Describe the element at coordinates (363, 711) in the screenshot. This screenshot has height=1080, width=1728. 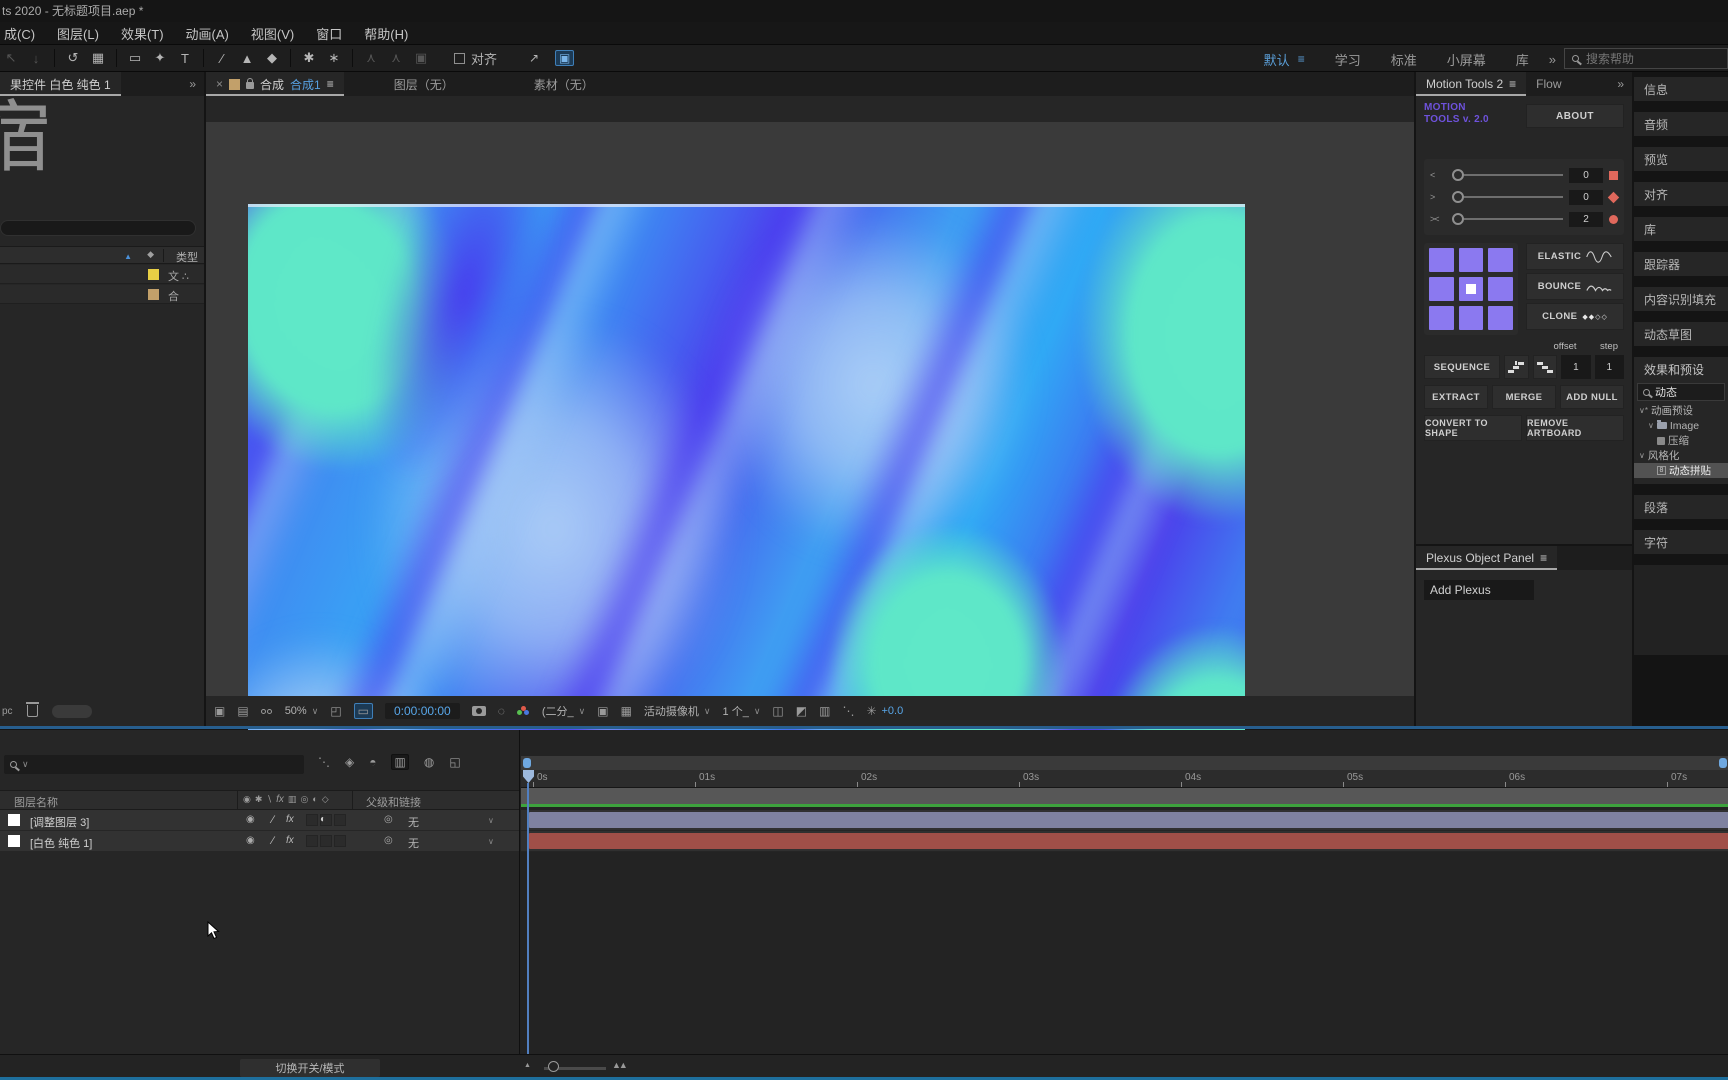
I see `region-of-interest-icon: ▭` at that location.